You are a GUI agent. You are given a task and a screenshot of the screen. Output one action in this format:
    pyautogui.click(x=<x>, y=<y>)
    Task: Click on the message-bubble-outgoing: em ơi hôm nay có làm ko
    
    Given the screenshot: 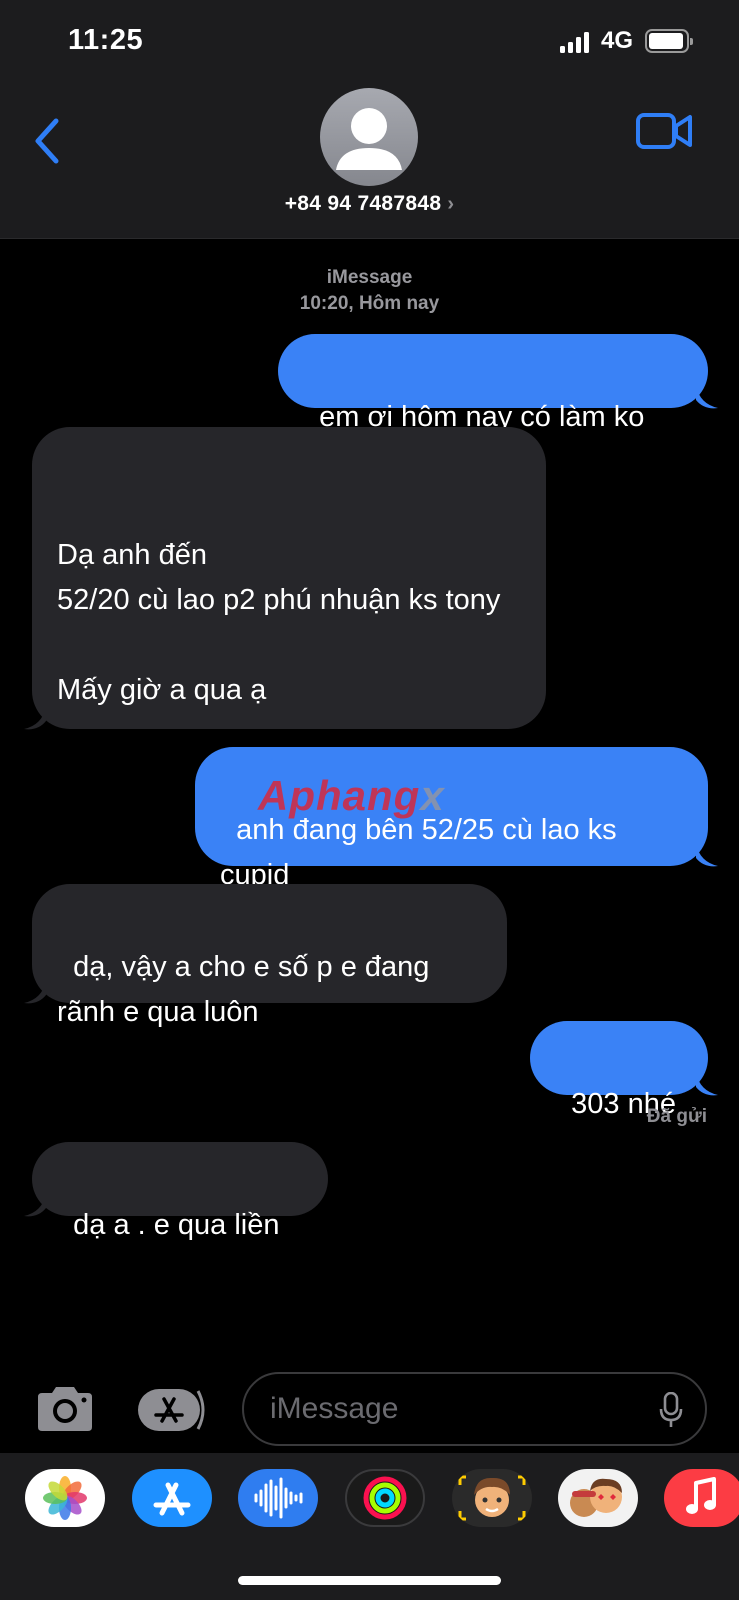 What is the action you would take?
    pyautogui.click(x=493, y=383)
    